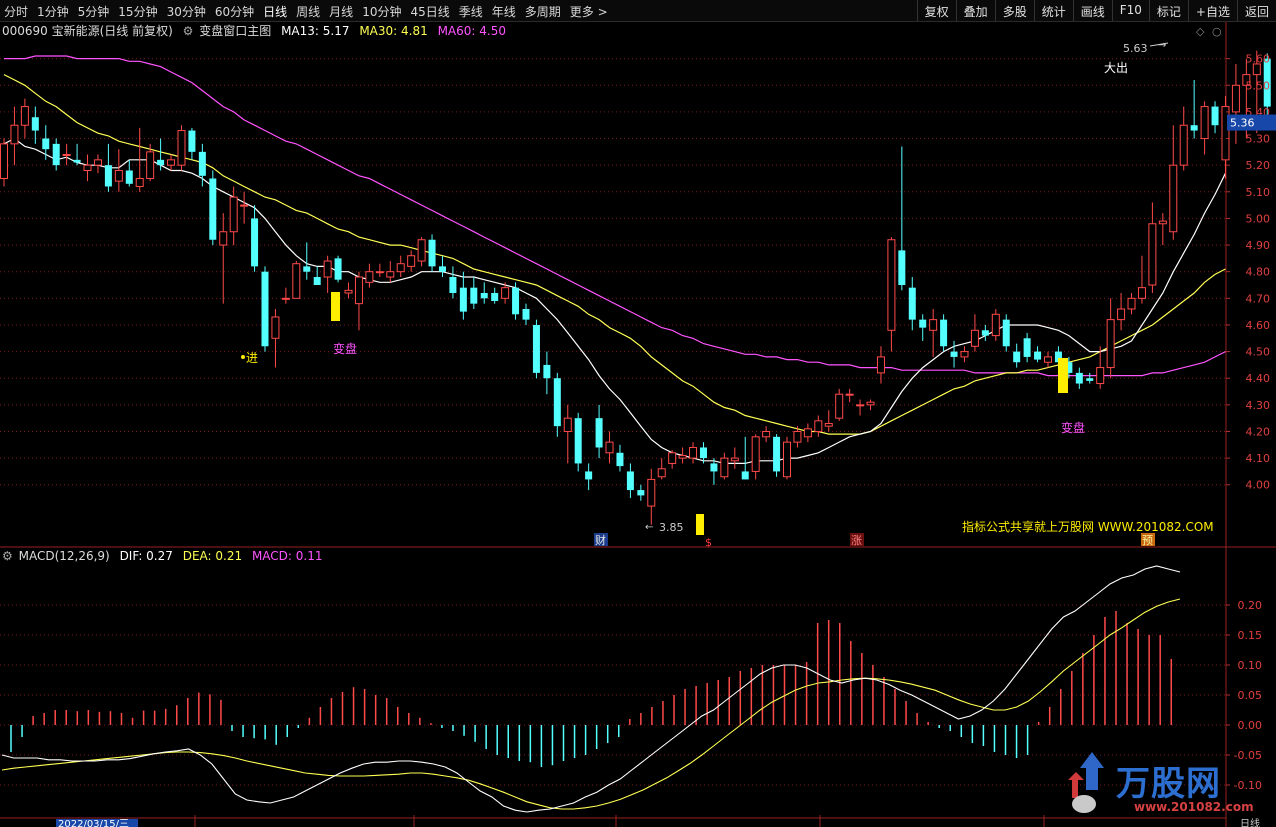 The height and width of the screenshot is (827, 1276). Describe the element at coordinates (1258, 431) in the screenshot. I see `price-tick-label: 4.20` at that location.